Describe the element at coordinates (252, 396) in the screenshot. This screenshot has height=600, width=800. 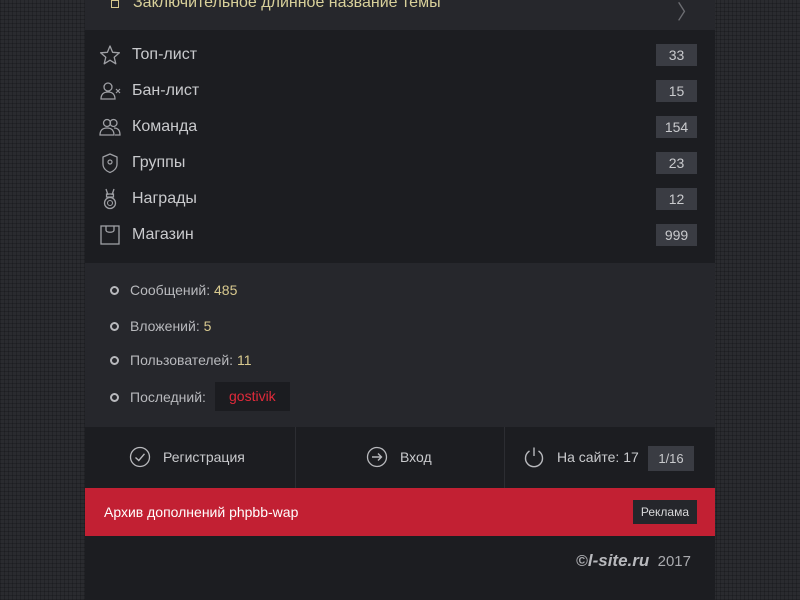
I see `last-user-link: gostivik` at that location.